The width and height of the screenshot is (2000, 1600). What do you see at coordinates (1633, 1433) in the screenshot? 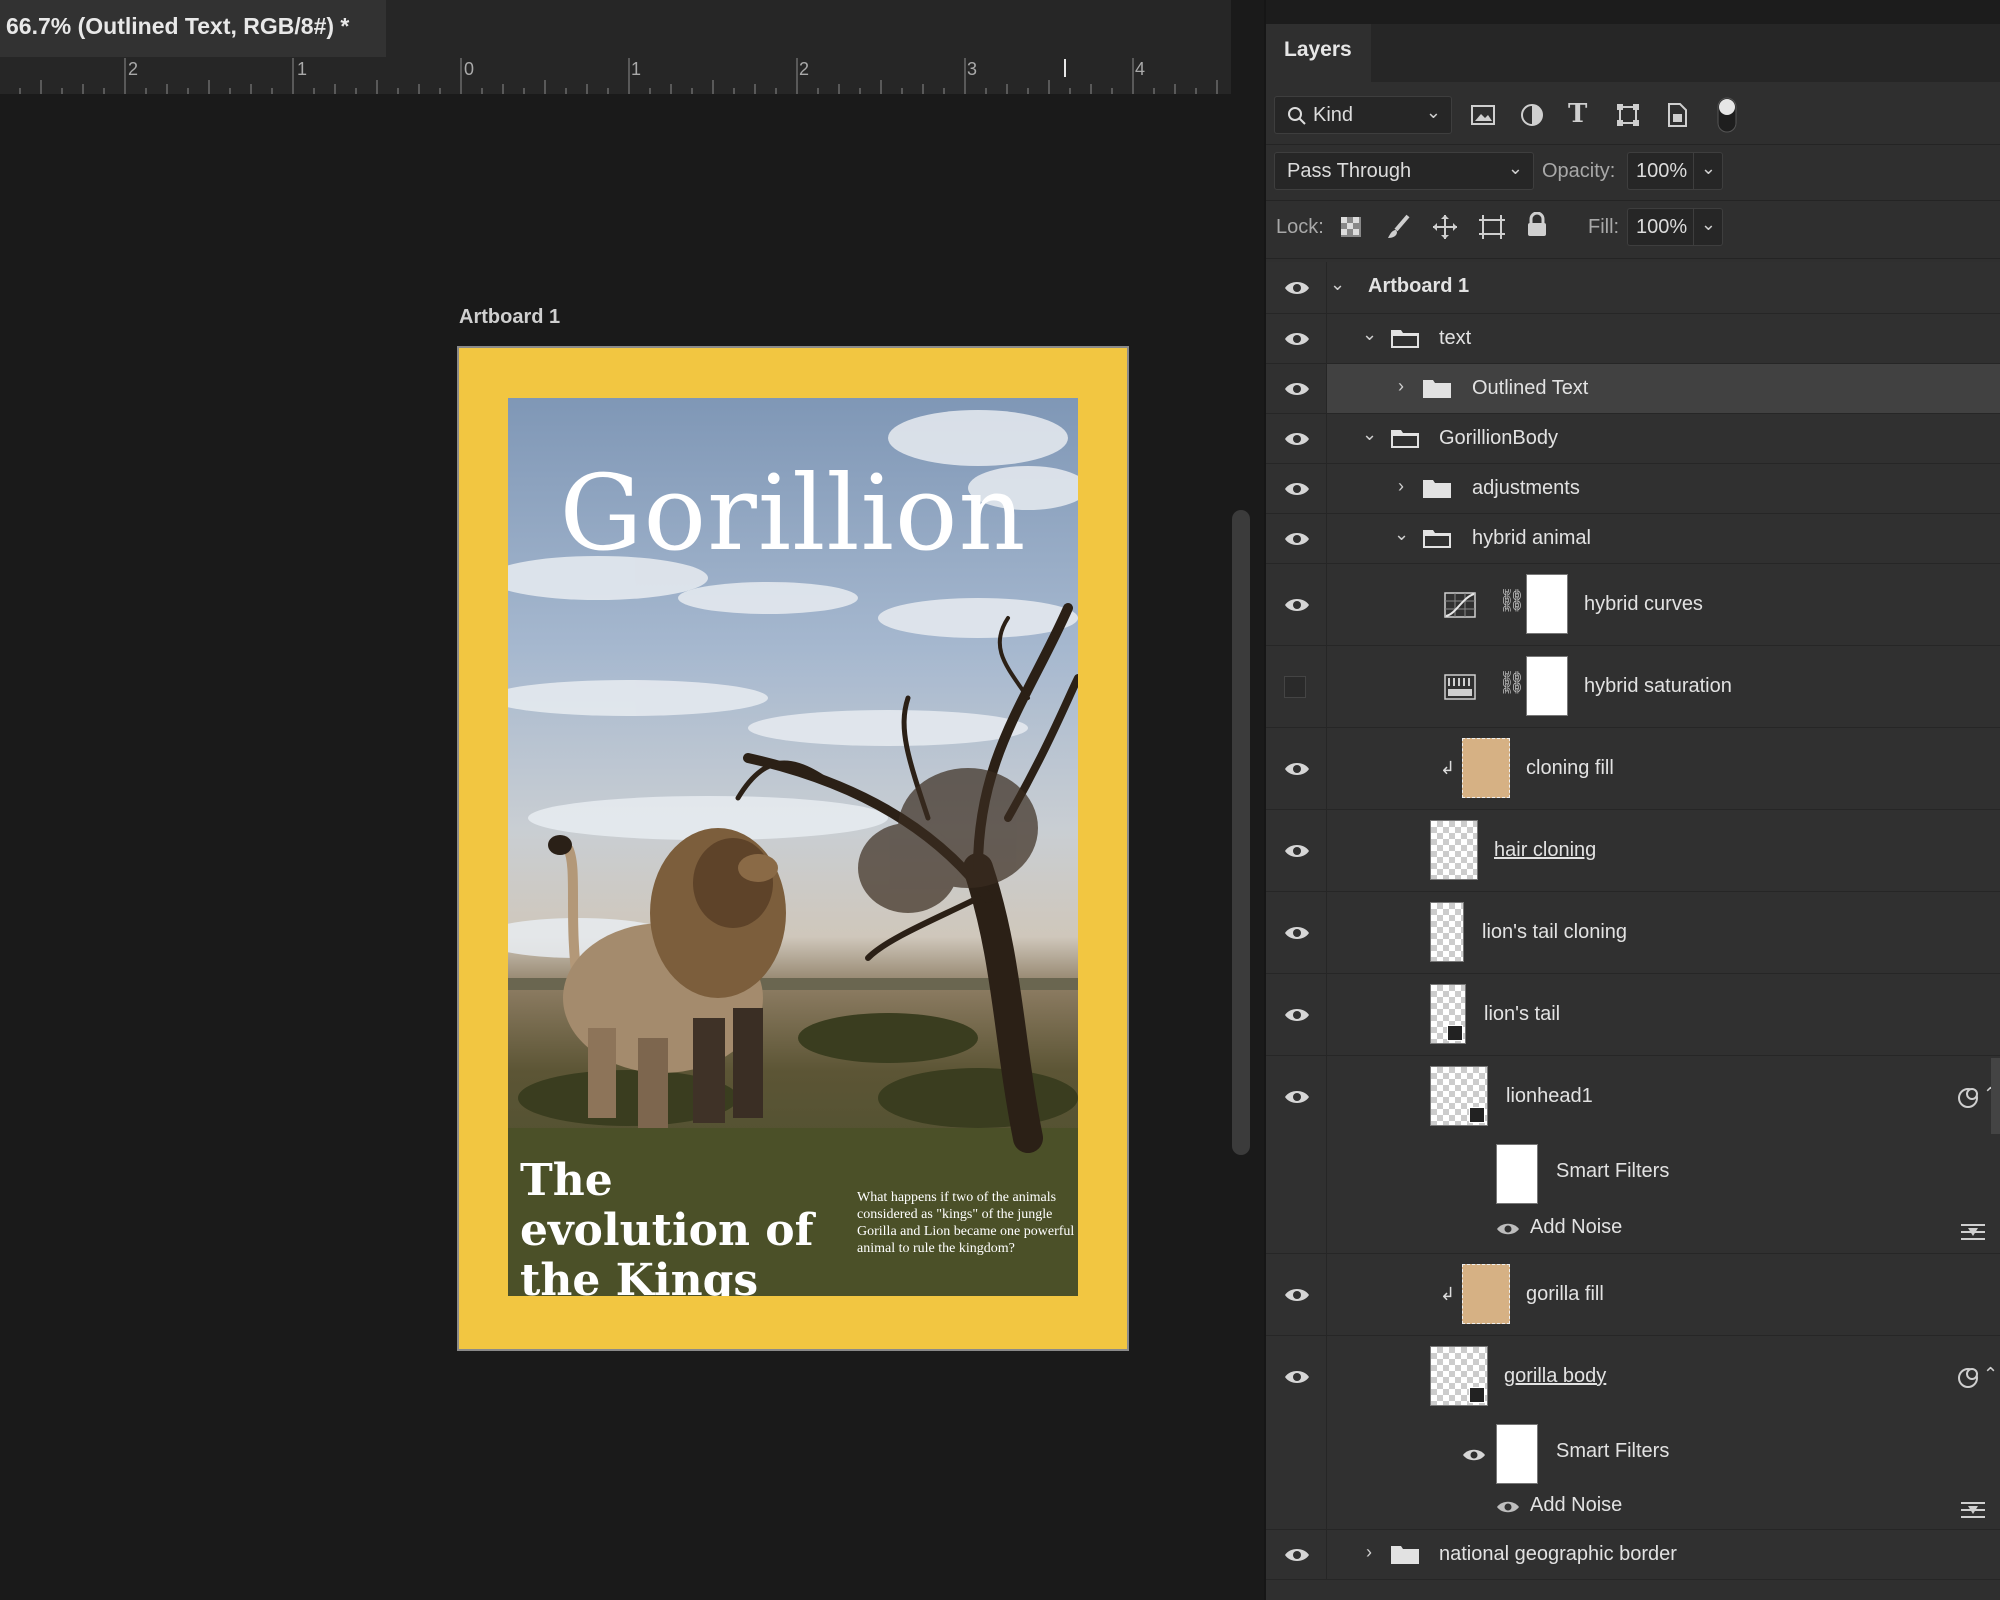
I see `layer-row-gorilla-body: gorilla body ⌃ Smart Filters Add Noise` at bounding box center [1633, 1433].